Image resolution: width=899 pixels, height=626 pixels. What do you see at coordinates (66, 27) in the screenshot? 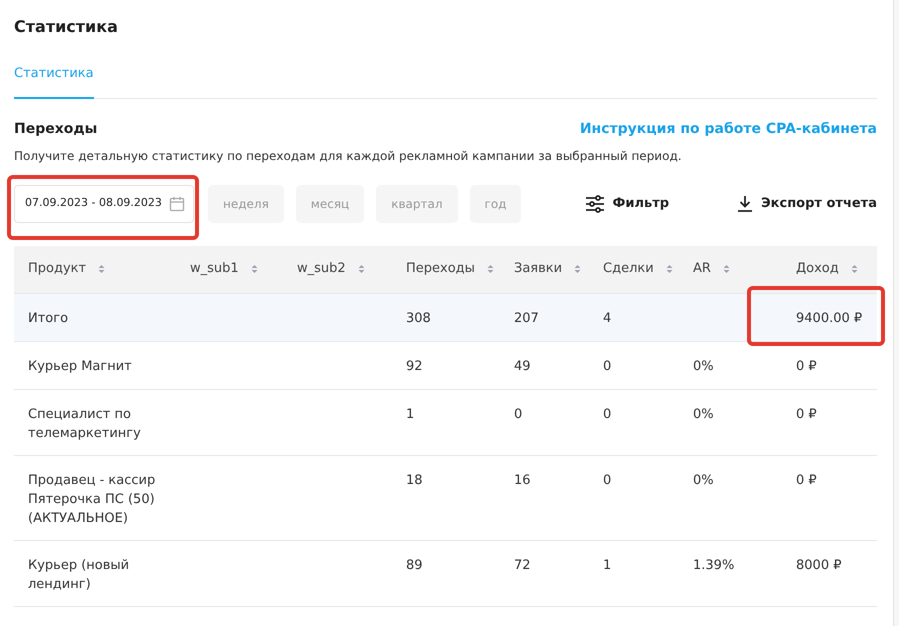
I see `page-title: Статистика` at bounding box center [66, 27].